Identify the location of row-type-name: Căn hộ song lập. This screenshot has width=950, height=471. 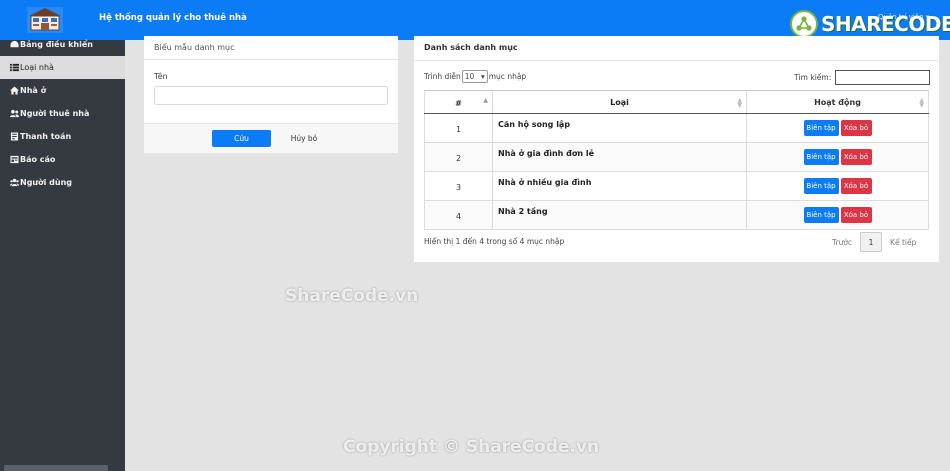
(620, 128).